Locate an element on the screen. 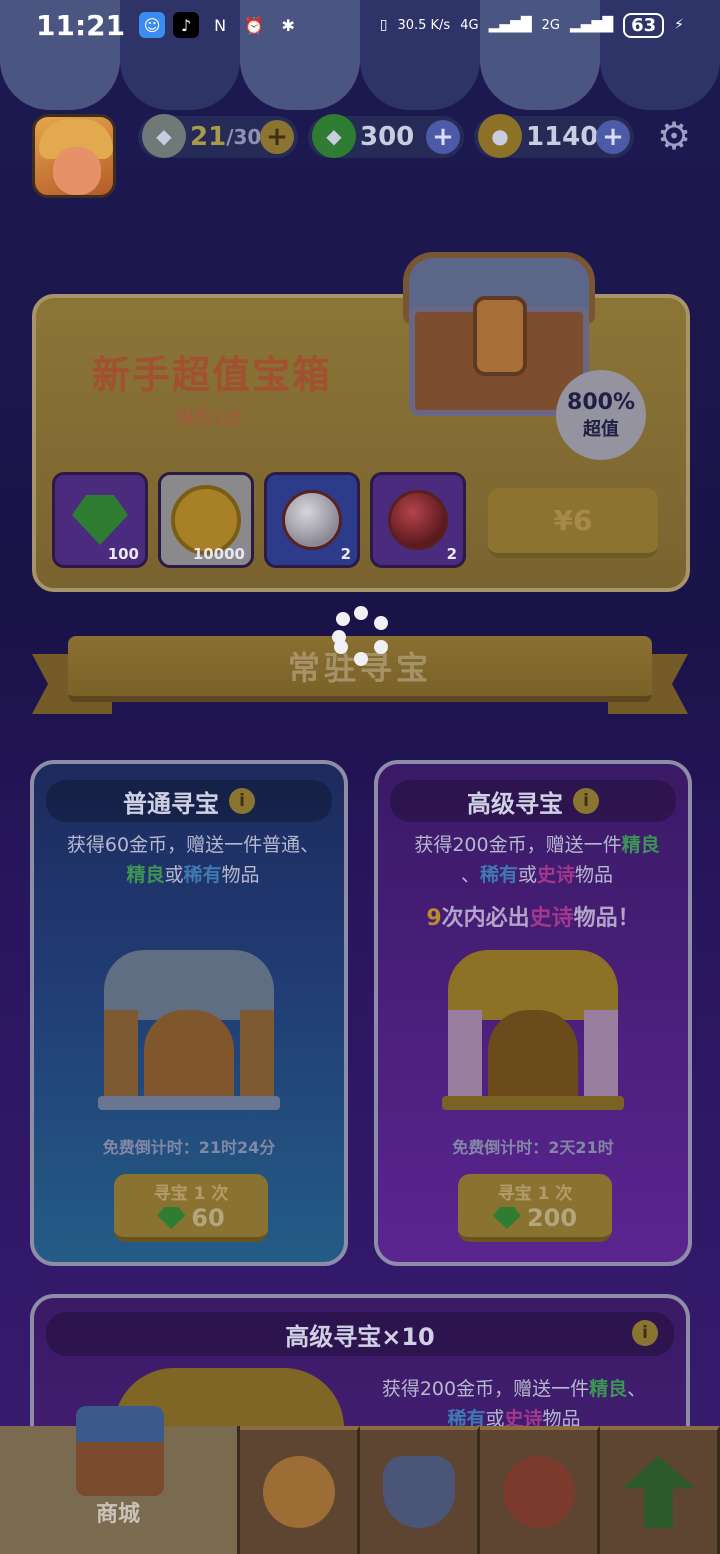 The width and height of the screenshot is (720, 1554). value-badge: 800% 超值 is located at coordinates (601, 415).